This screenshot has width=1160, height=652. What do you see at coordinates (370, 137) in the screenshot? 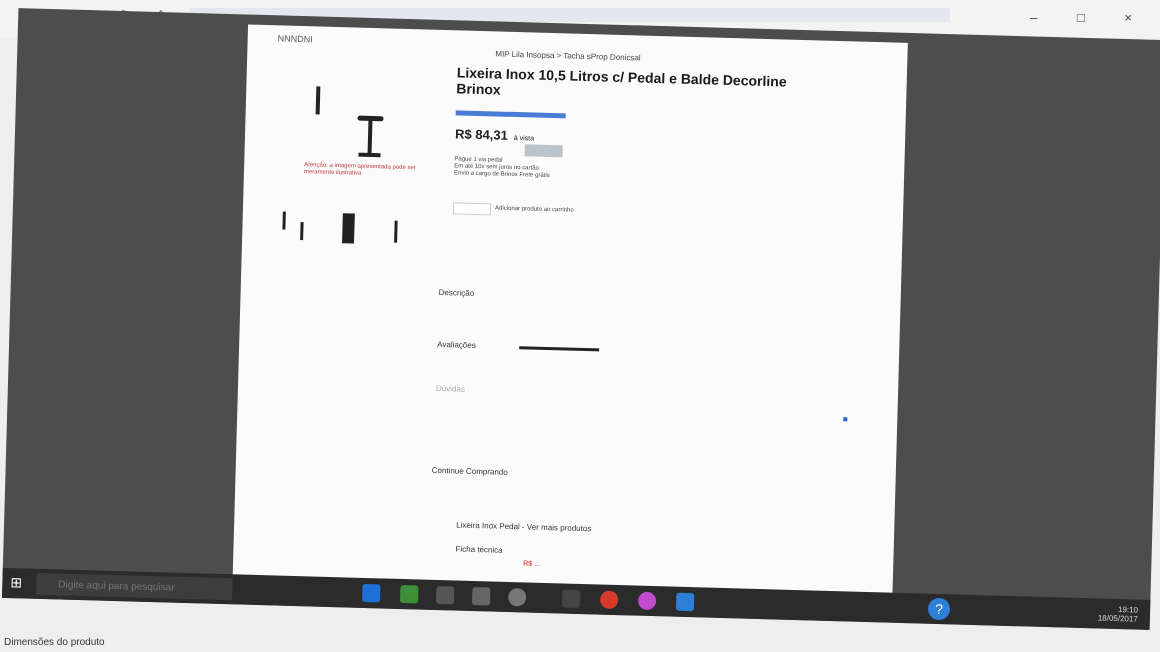
I see `product-main-image-stem` at bounding box center [370, 137].